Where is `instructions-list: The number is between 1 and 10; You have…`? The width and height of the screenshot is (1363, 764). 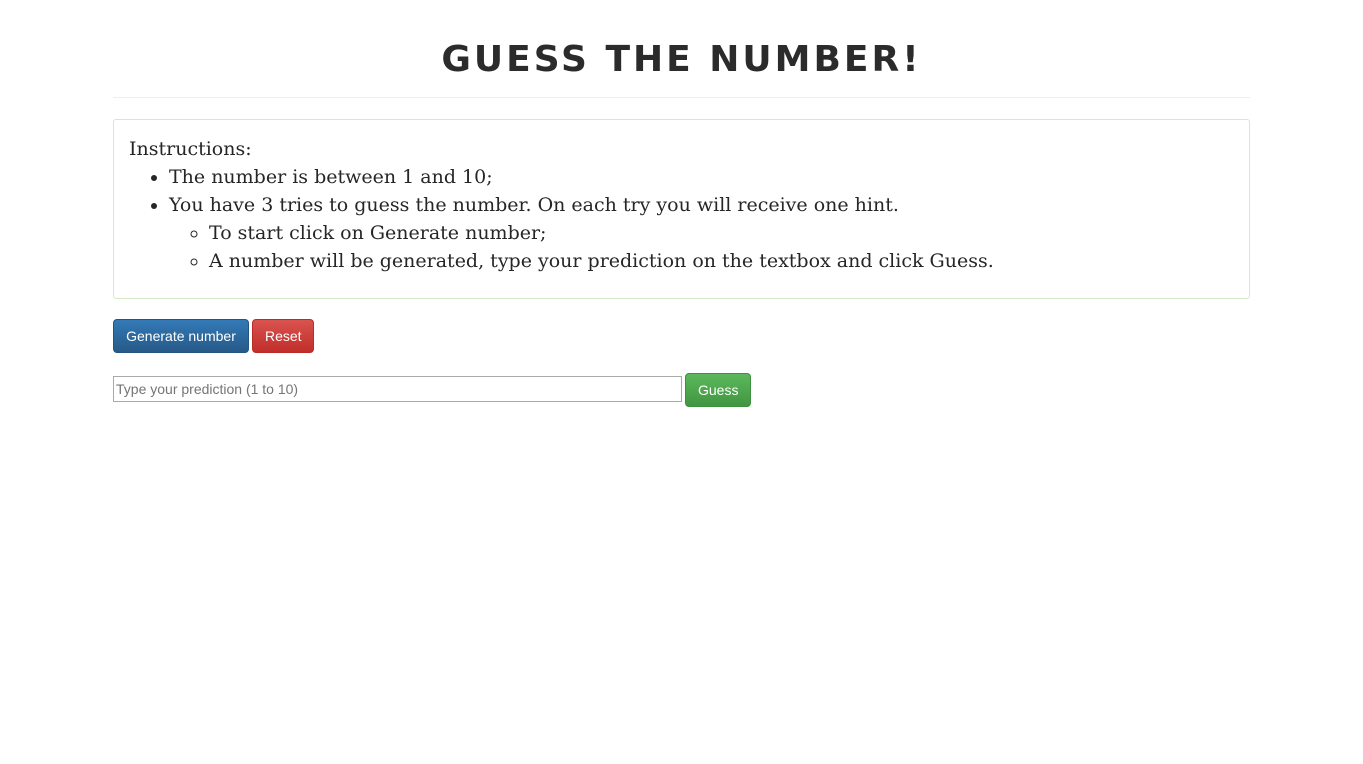 instructions-list: The number is between 1 and 10; You have… is located at coordinates (681, 219).